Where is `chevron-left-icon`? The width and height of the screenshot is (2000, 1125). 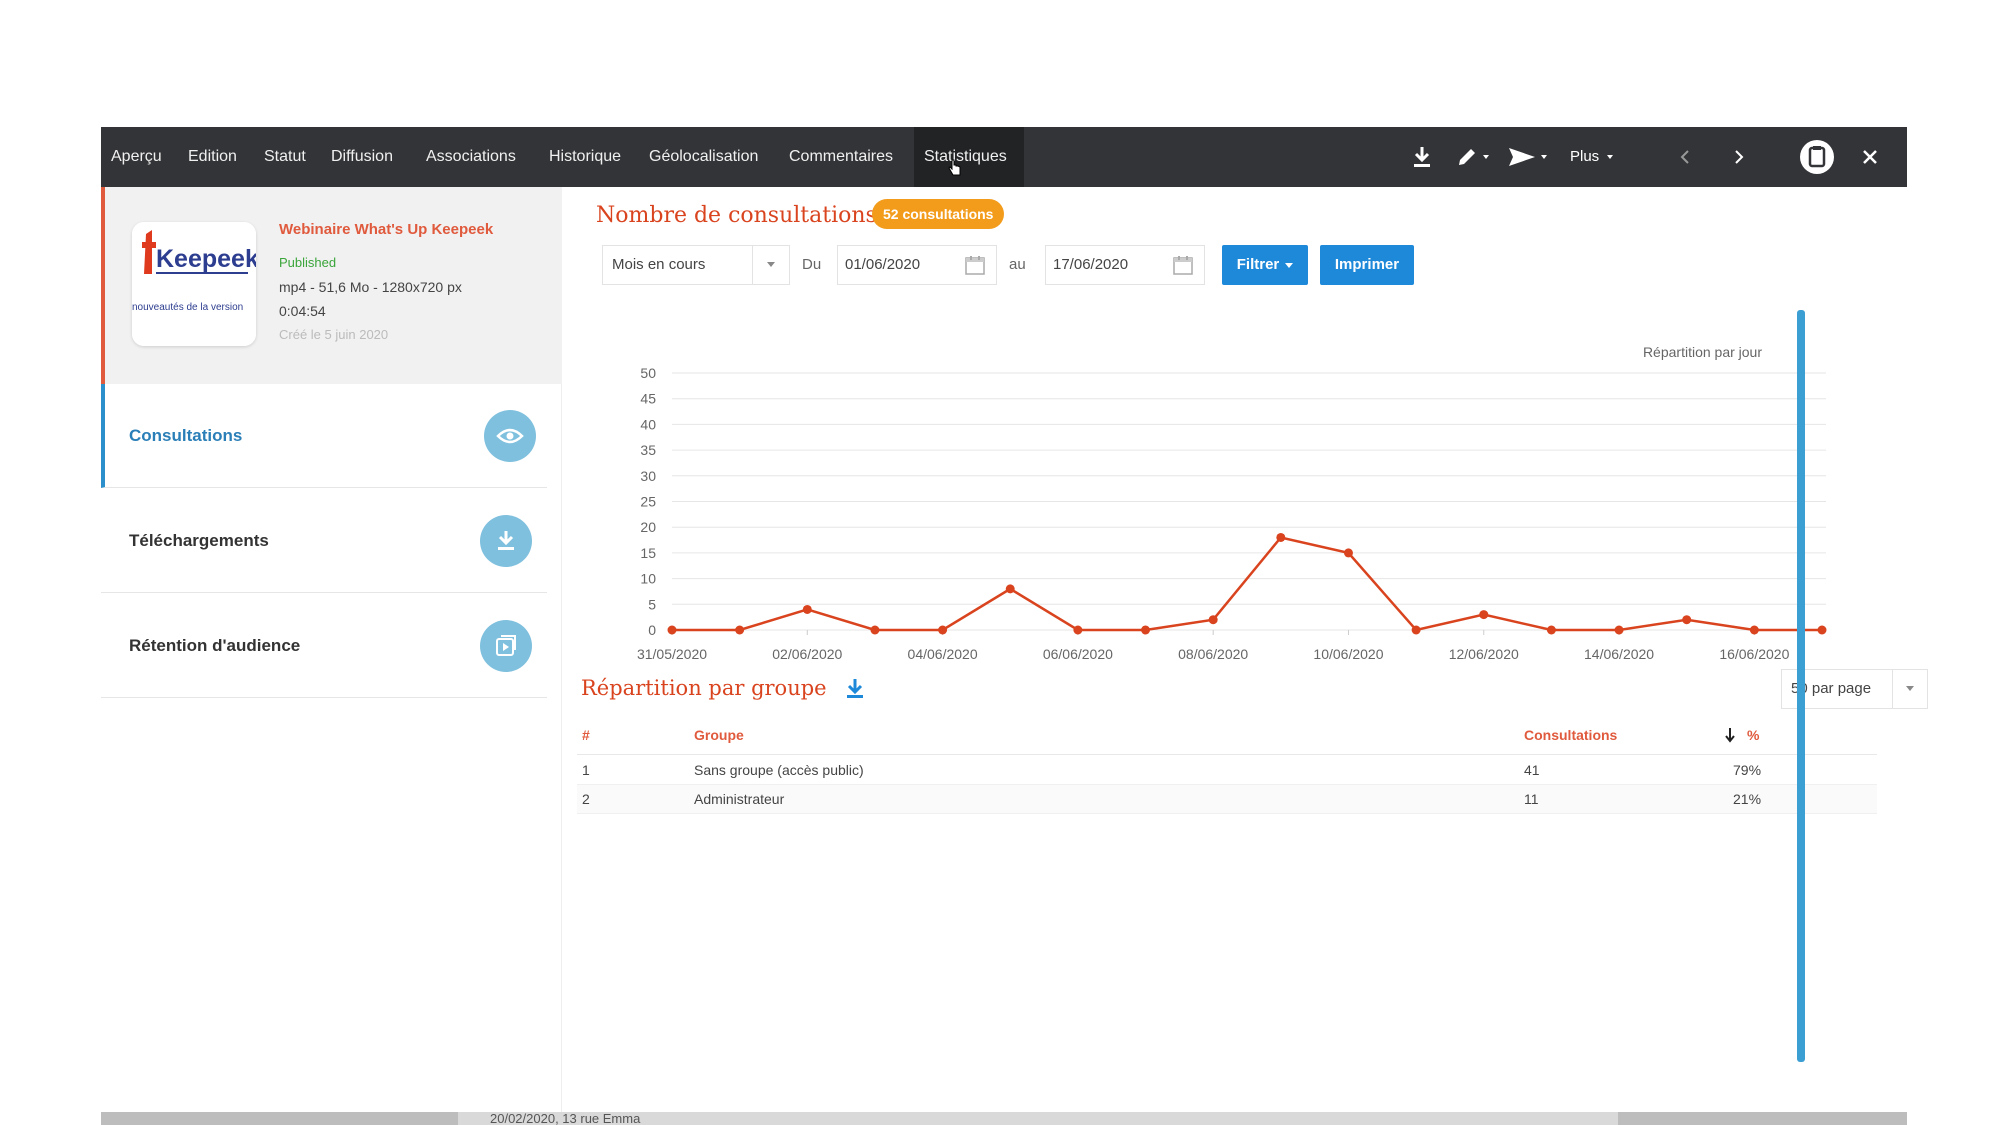
chevron-left-icon is located at coordinates (1684, 157).